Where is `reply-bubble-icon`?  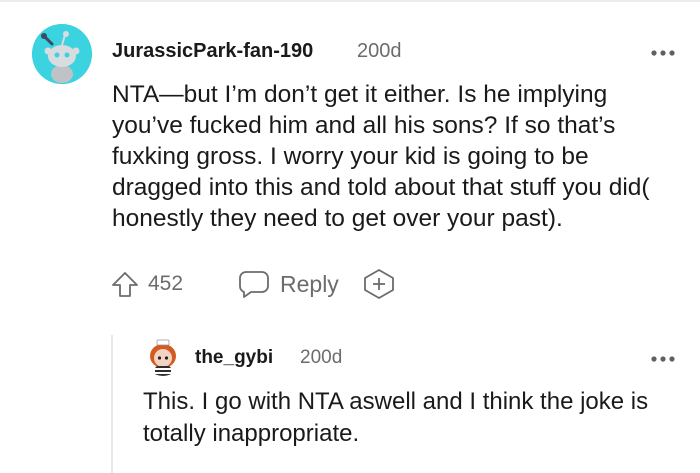 reply-bubble-icon is located at coordinates (254, 284).